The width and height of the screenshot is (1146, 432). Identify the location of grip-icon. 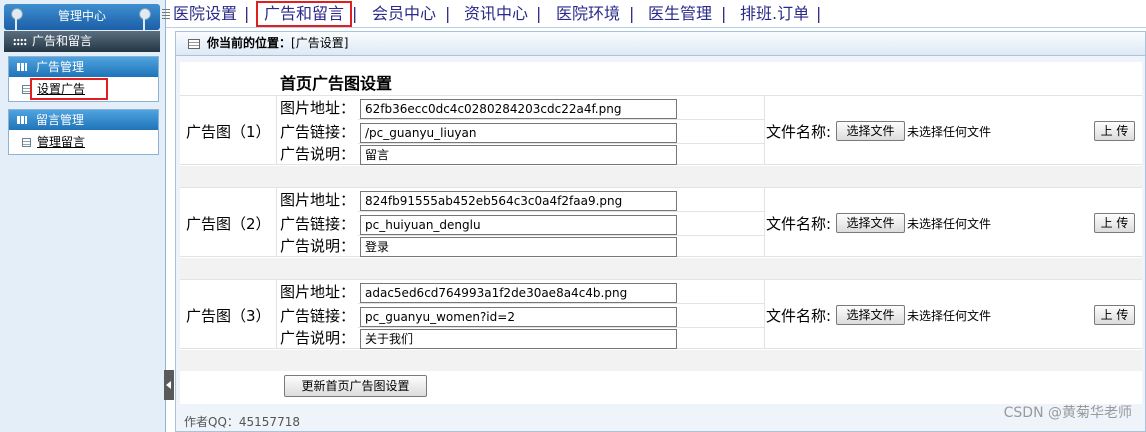
(166, 14).